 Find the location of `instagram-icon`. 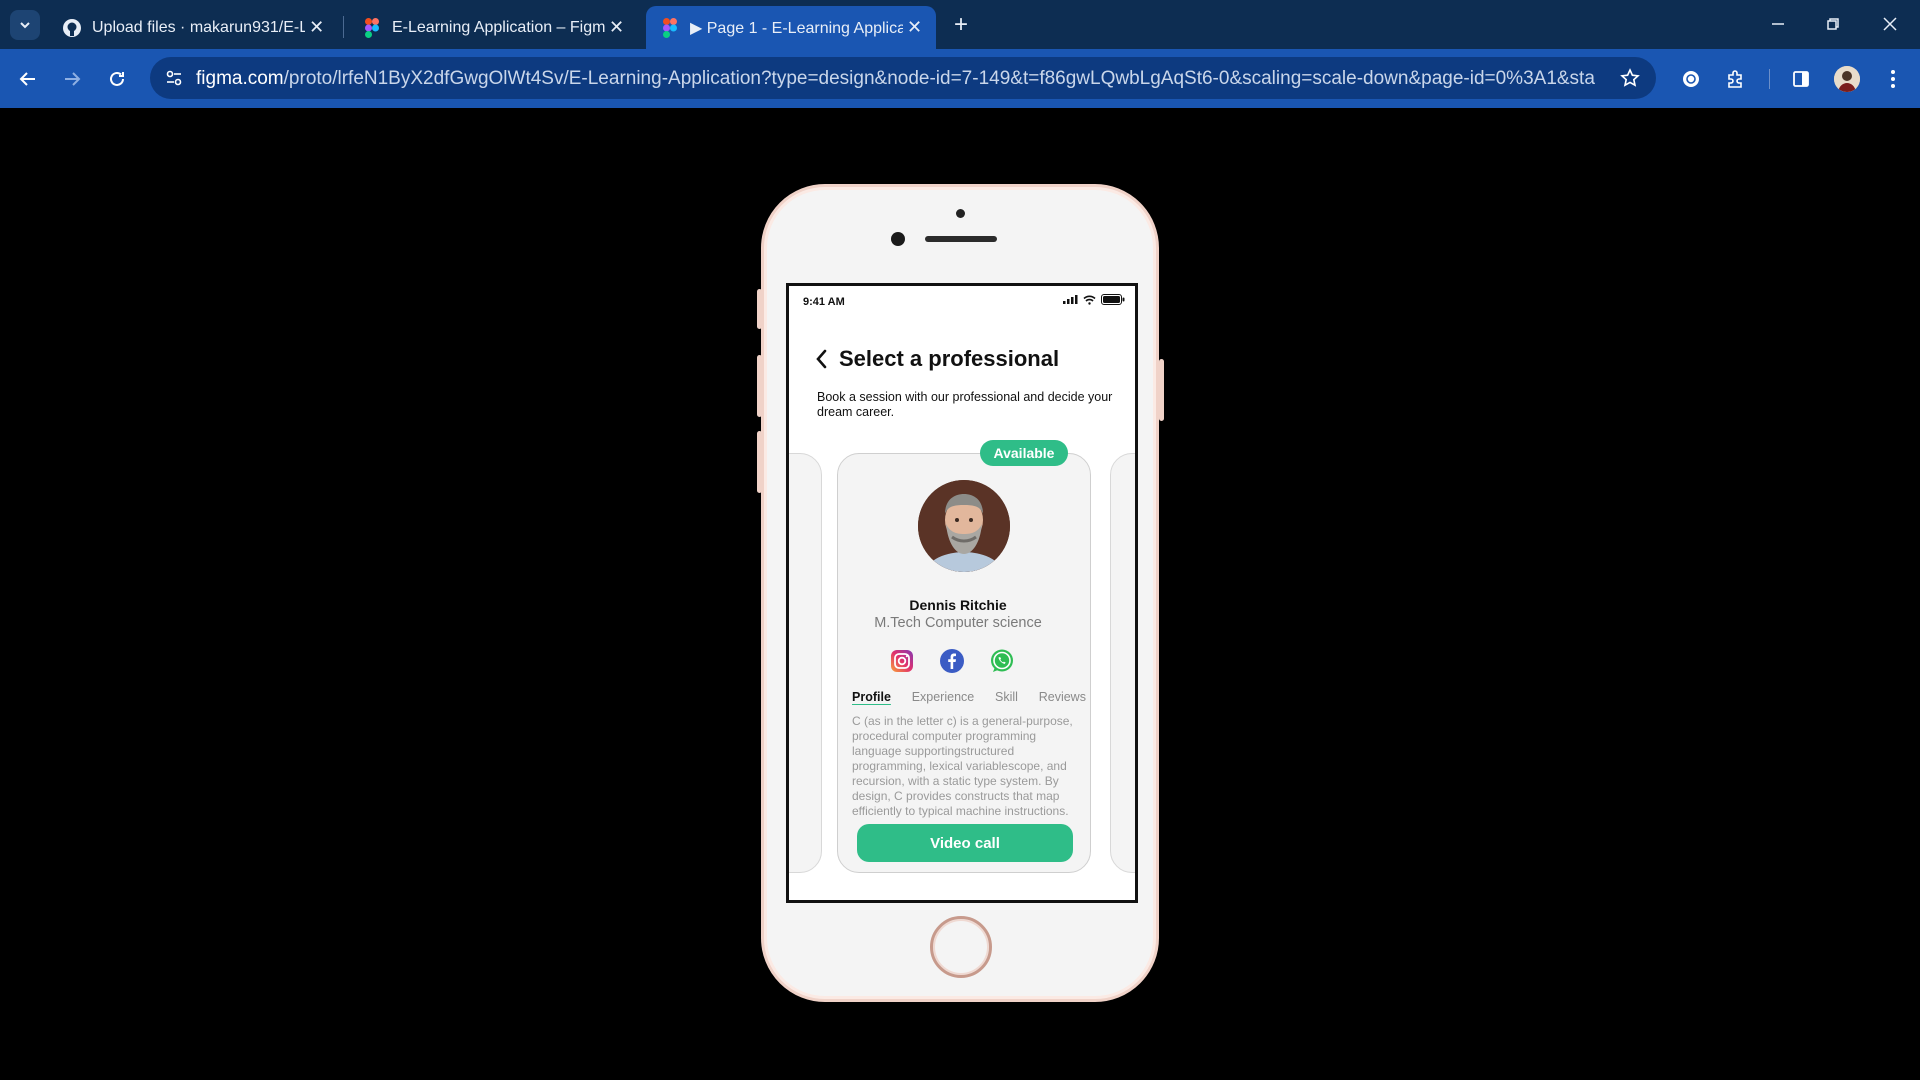

instagram-icon is located at coordinates (902, 661).